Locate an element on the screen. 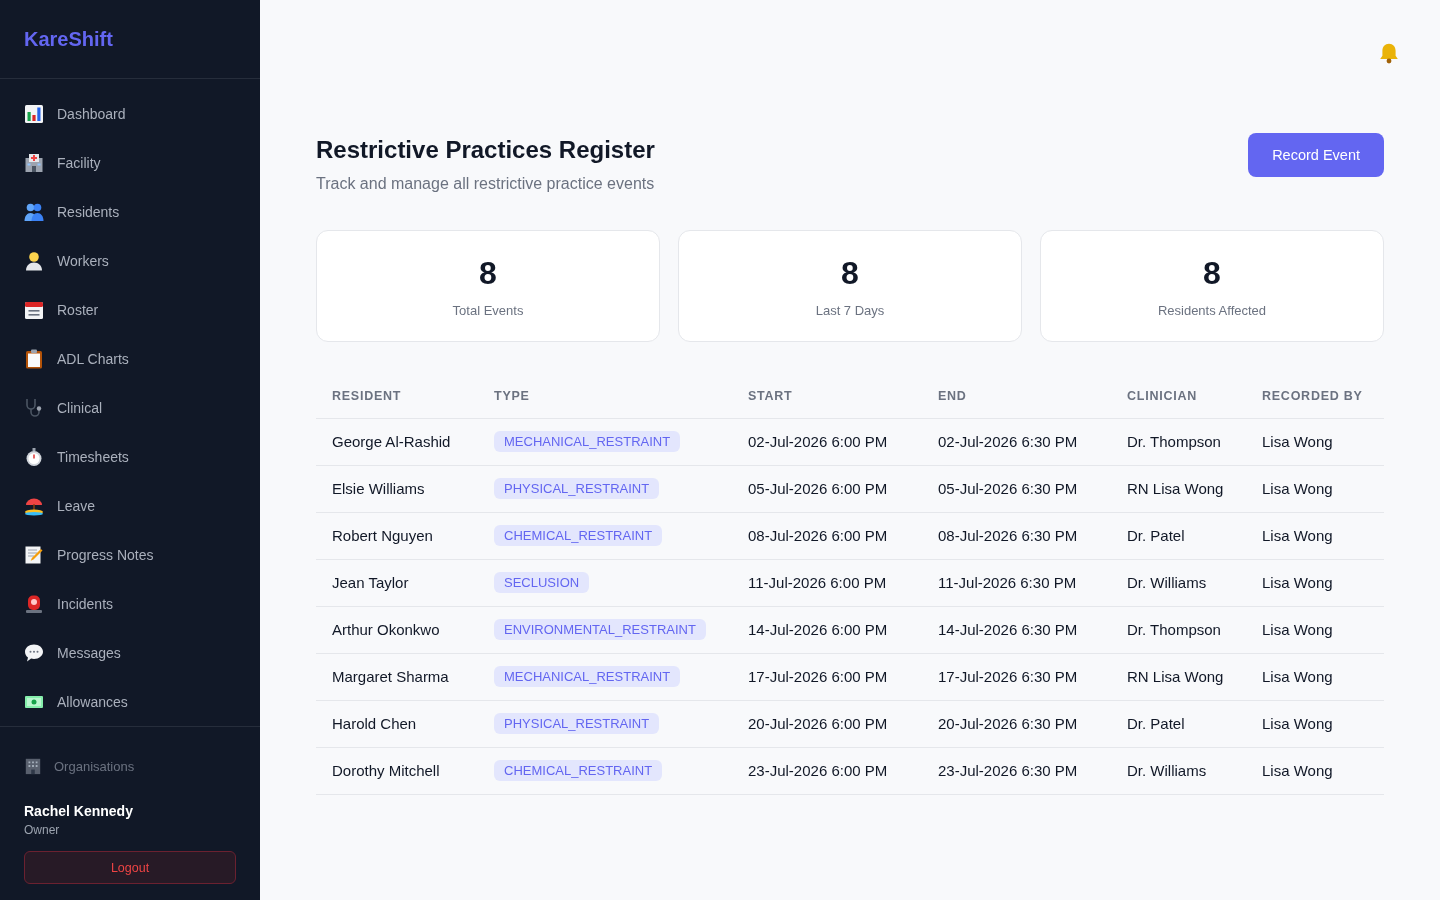 This screenshot has height=900, width=1440. sidebar-link: Facility is located at coordinates (130, 162).